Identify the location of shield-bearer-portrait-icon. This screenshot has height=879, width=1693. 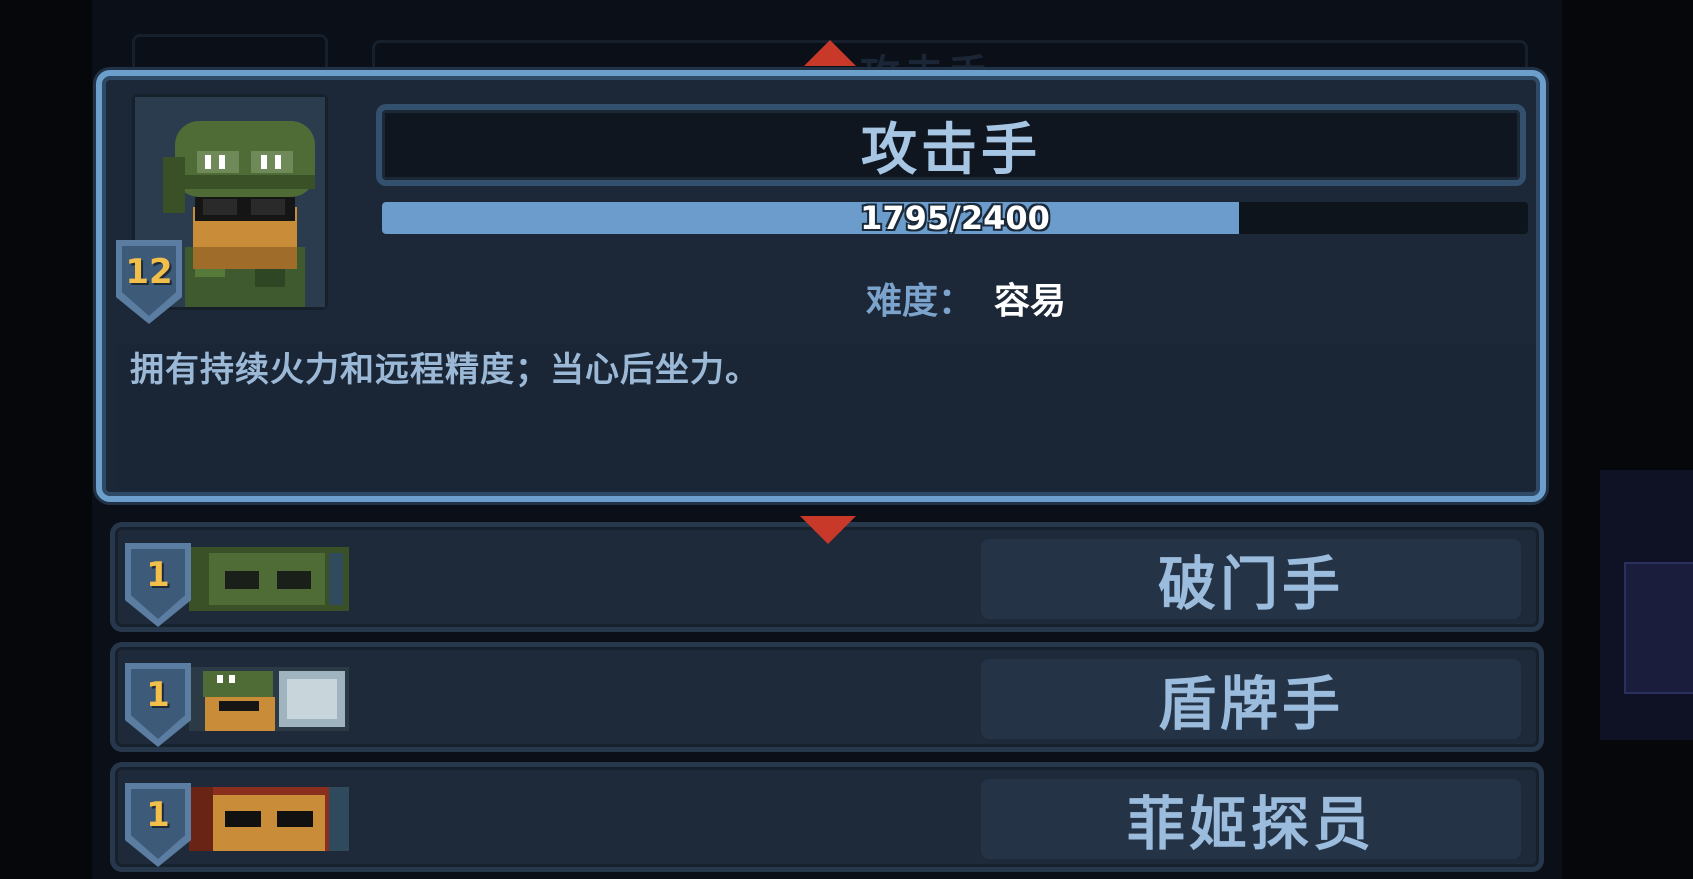
(269, 699).